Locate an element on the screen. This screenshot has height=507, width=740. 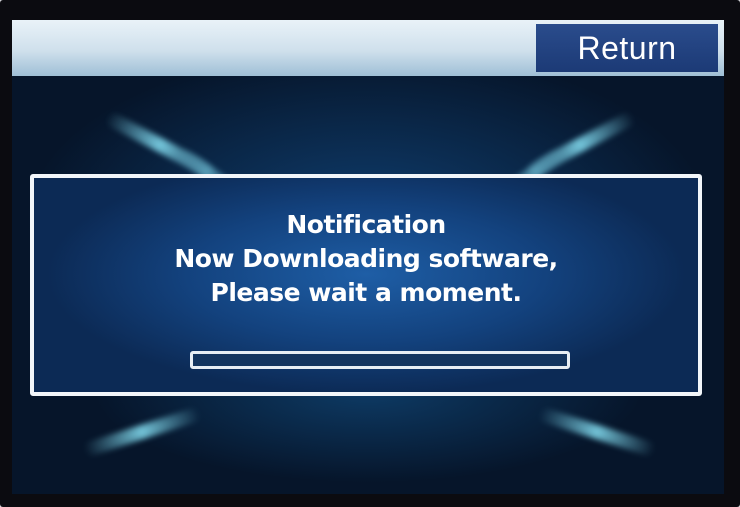
notification-message-line-1: Now Downloading software, is located at coordinates (366, 258).